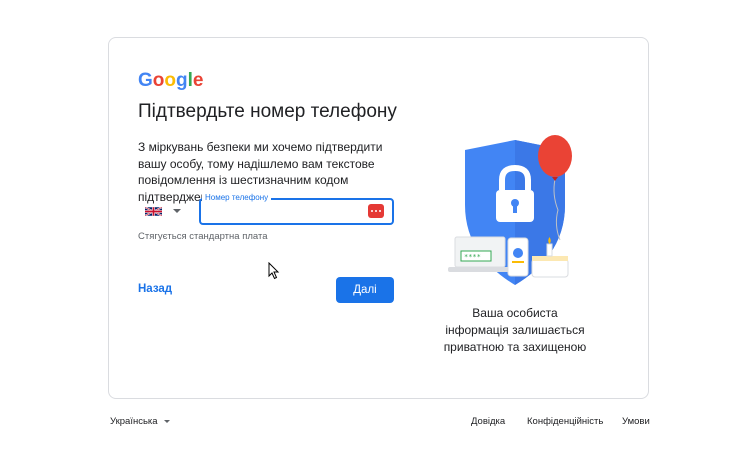  Describe the element at coordinates (365, 290) in the screenshot. I see `next-button: Далі` at that location.